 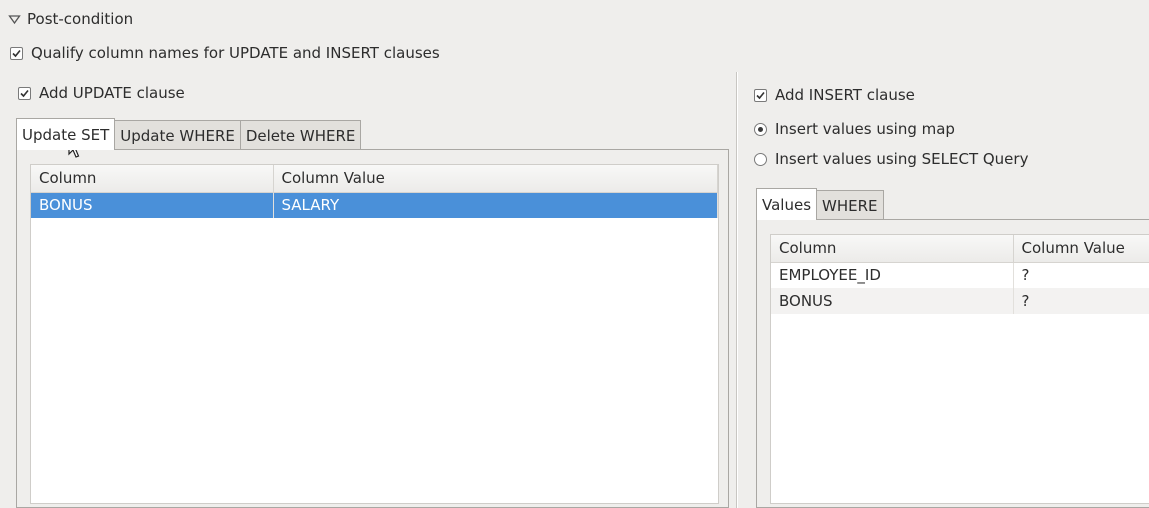 What do you see at coordinates (66, 134) in the screenshot?
I see `tab-update-set: Update SET` at bounding box center [66, 134].